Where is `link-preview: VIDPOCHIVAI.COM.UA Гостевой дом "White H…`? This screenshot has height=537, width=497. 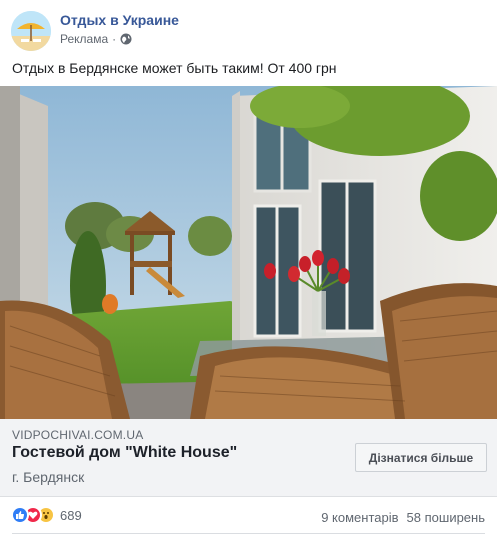 link-preview: VIDPOCHIVAI.COM.UA Гостевой дом "White H… is located at coordinates (248, 458).